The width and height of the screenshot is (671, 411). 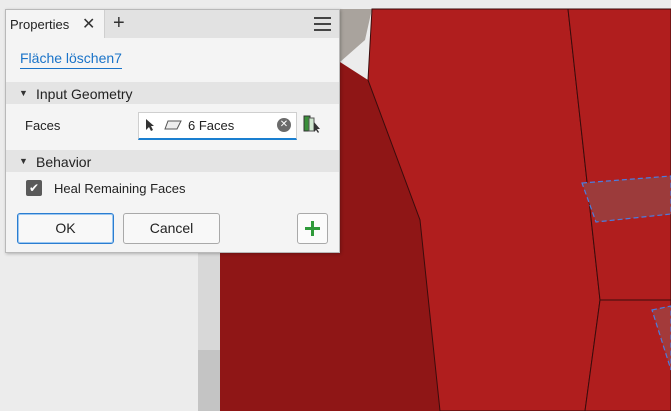 What do you see at coordinates (312, 228) in the screenshot?
I see `apply-button` at bounding box center [312, 228].